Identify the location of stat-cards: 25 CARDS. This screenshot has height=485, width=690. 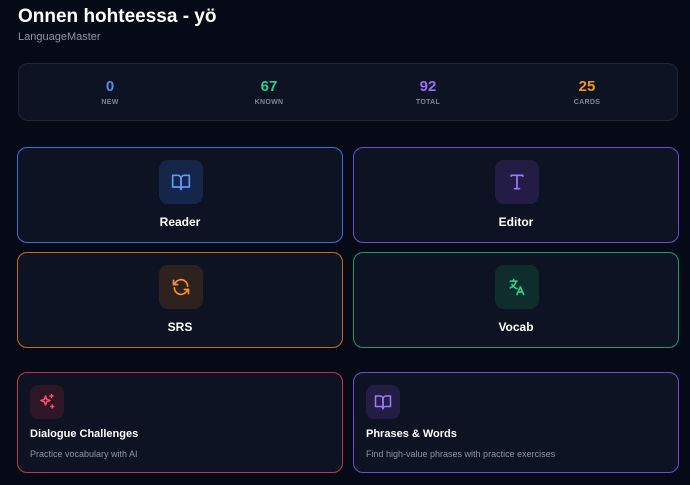
(587, 92).